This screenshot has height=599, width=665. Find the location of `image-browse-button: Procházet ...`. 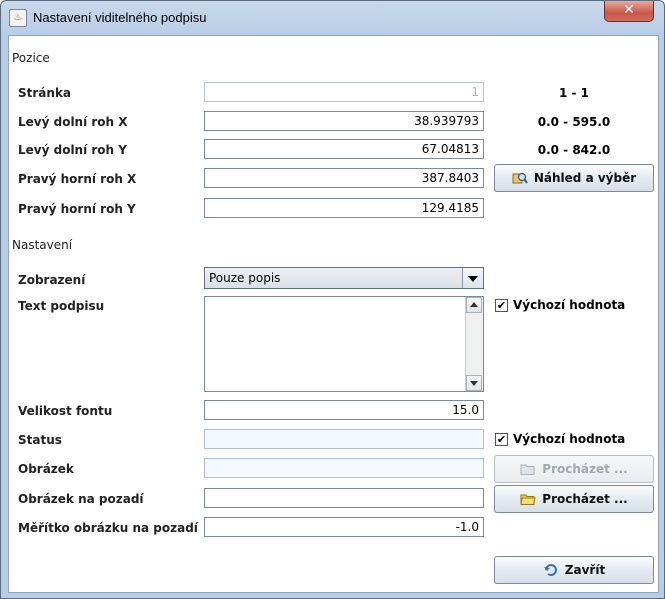

image-browse-button: Procházet ... is located at coordinates (574, 469).